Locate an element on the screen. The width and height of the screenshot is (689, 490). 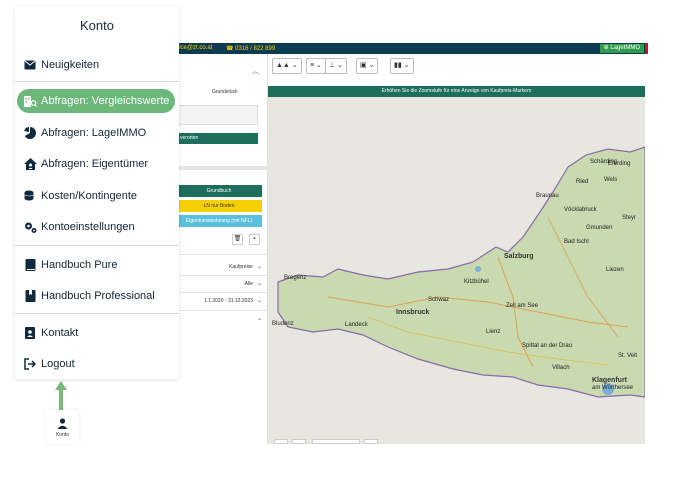
fullscreen-button is located at coordinates (371, 441).